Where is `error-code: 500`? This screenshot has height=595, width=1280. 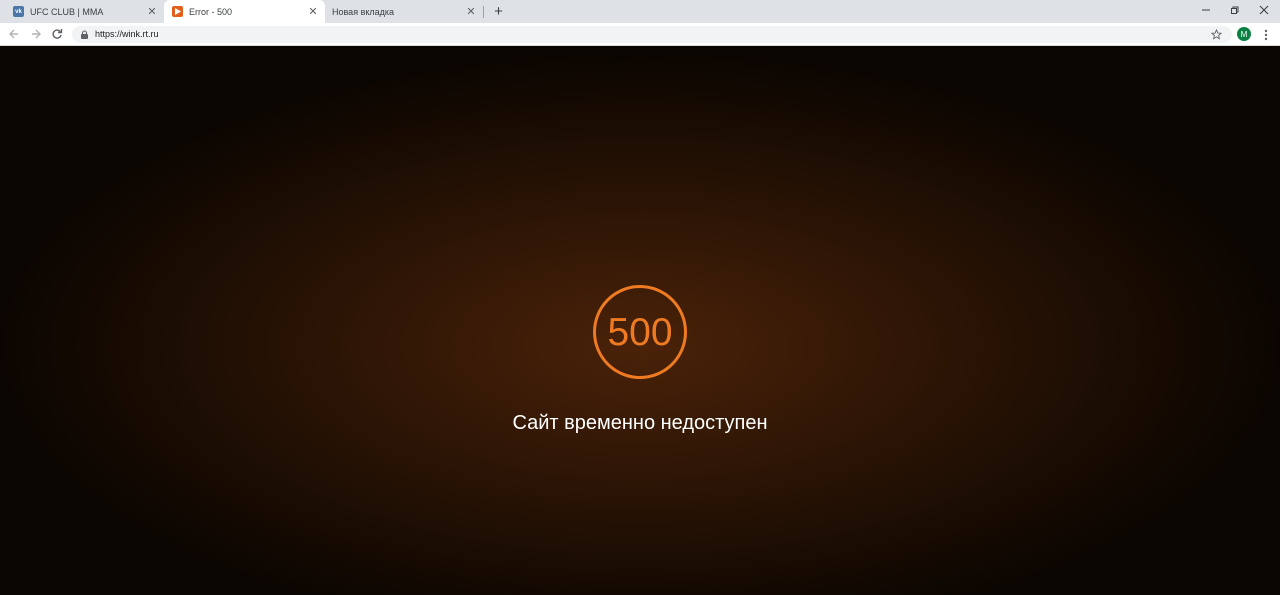
error-code: 500 is located at coordinates (640, 332).